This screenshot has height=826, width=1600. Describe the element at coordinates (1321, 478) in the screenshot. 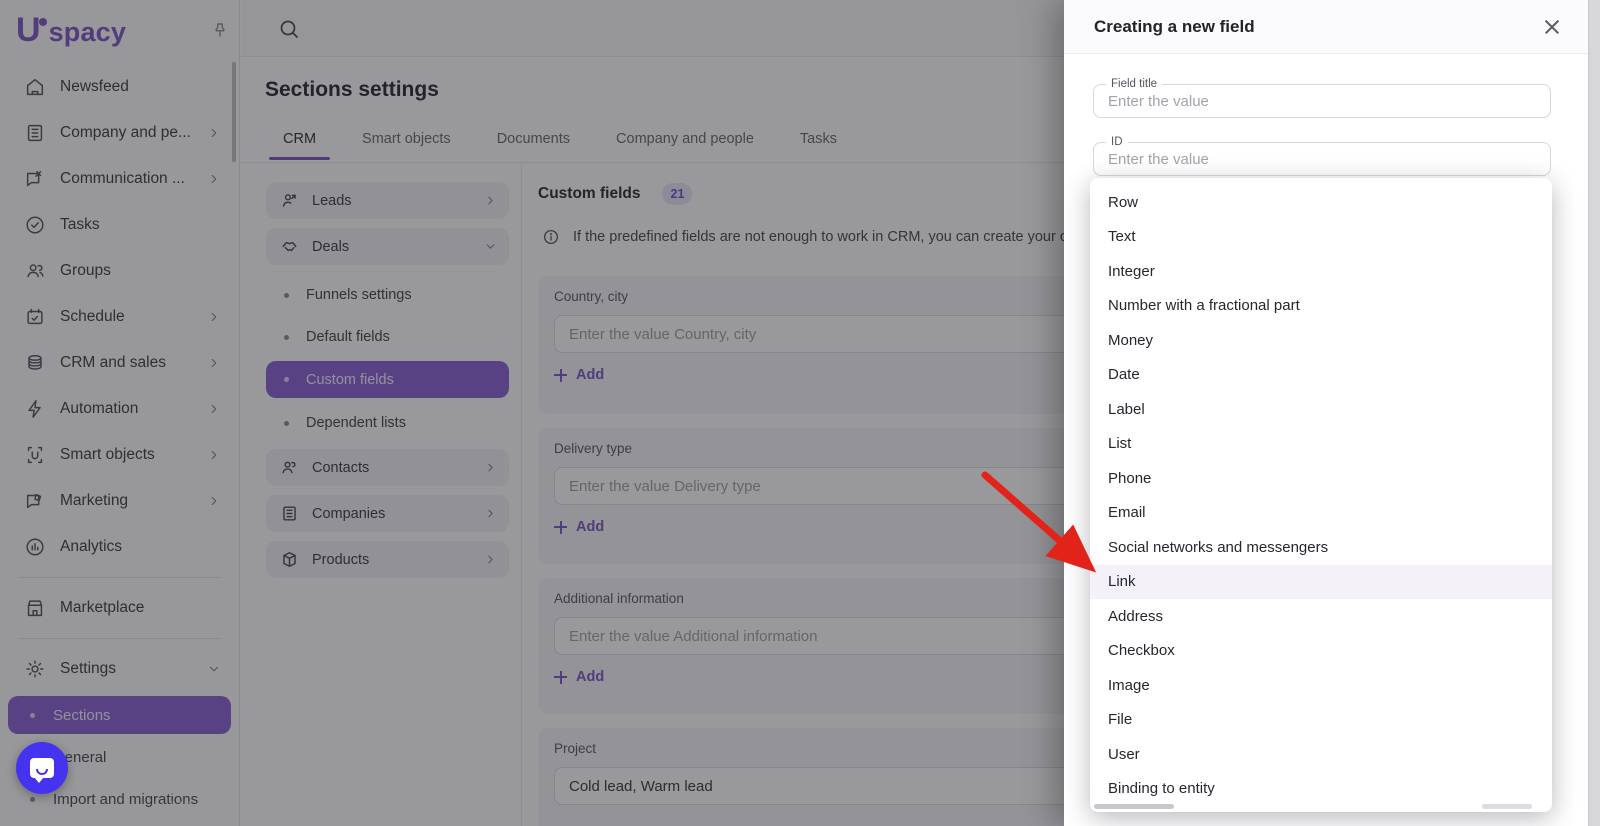

I see `option-phone: Phone` at that location.